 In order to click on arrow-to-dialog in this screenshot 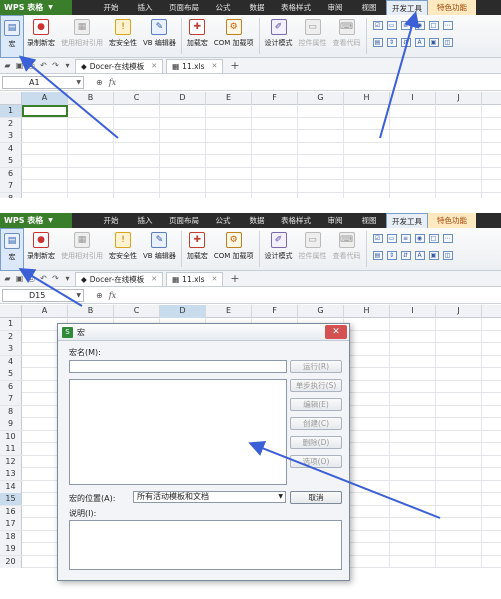, I will do `click(344, 479)`.